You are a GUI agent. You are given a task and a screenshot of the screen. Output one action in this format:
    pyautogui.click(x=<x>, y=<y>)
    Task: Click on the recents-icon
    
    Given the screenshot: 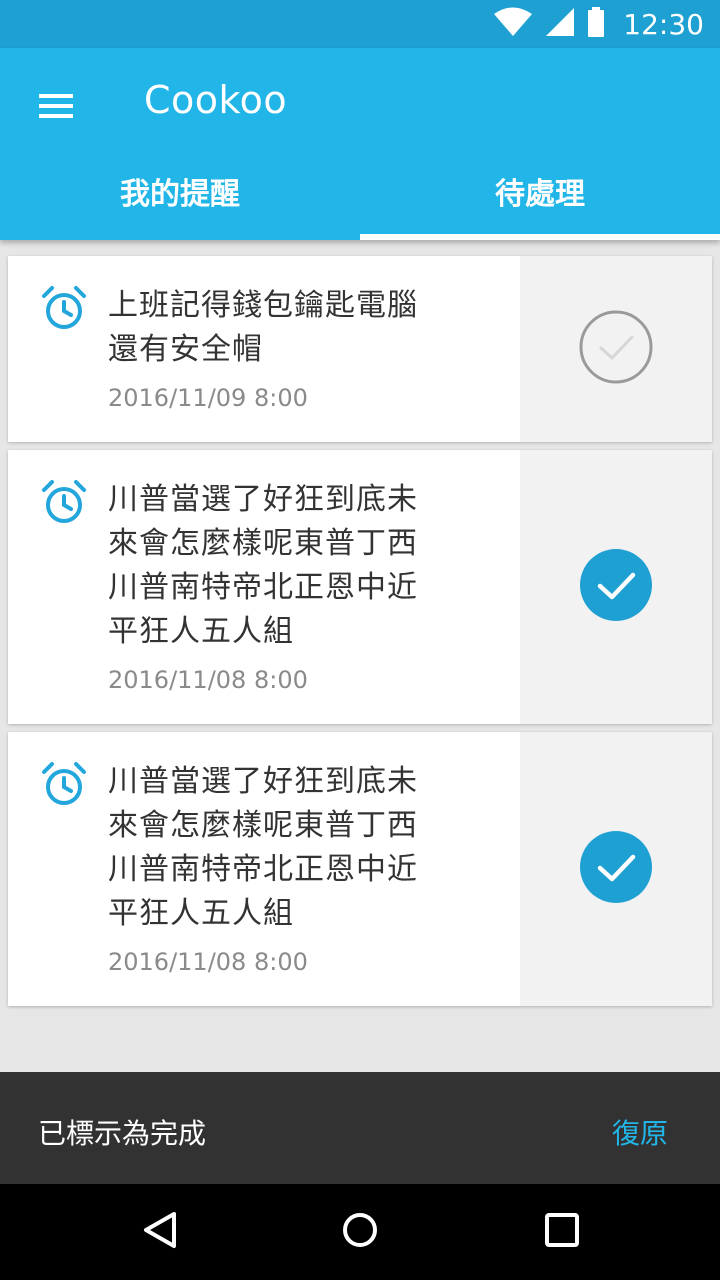 What is the action you would take?
    pyautogui.click(x=562, y=1232)
    